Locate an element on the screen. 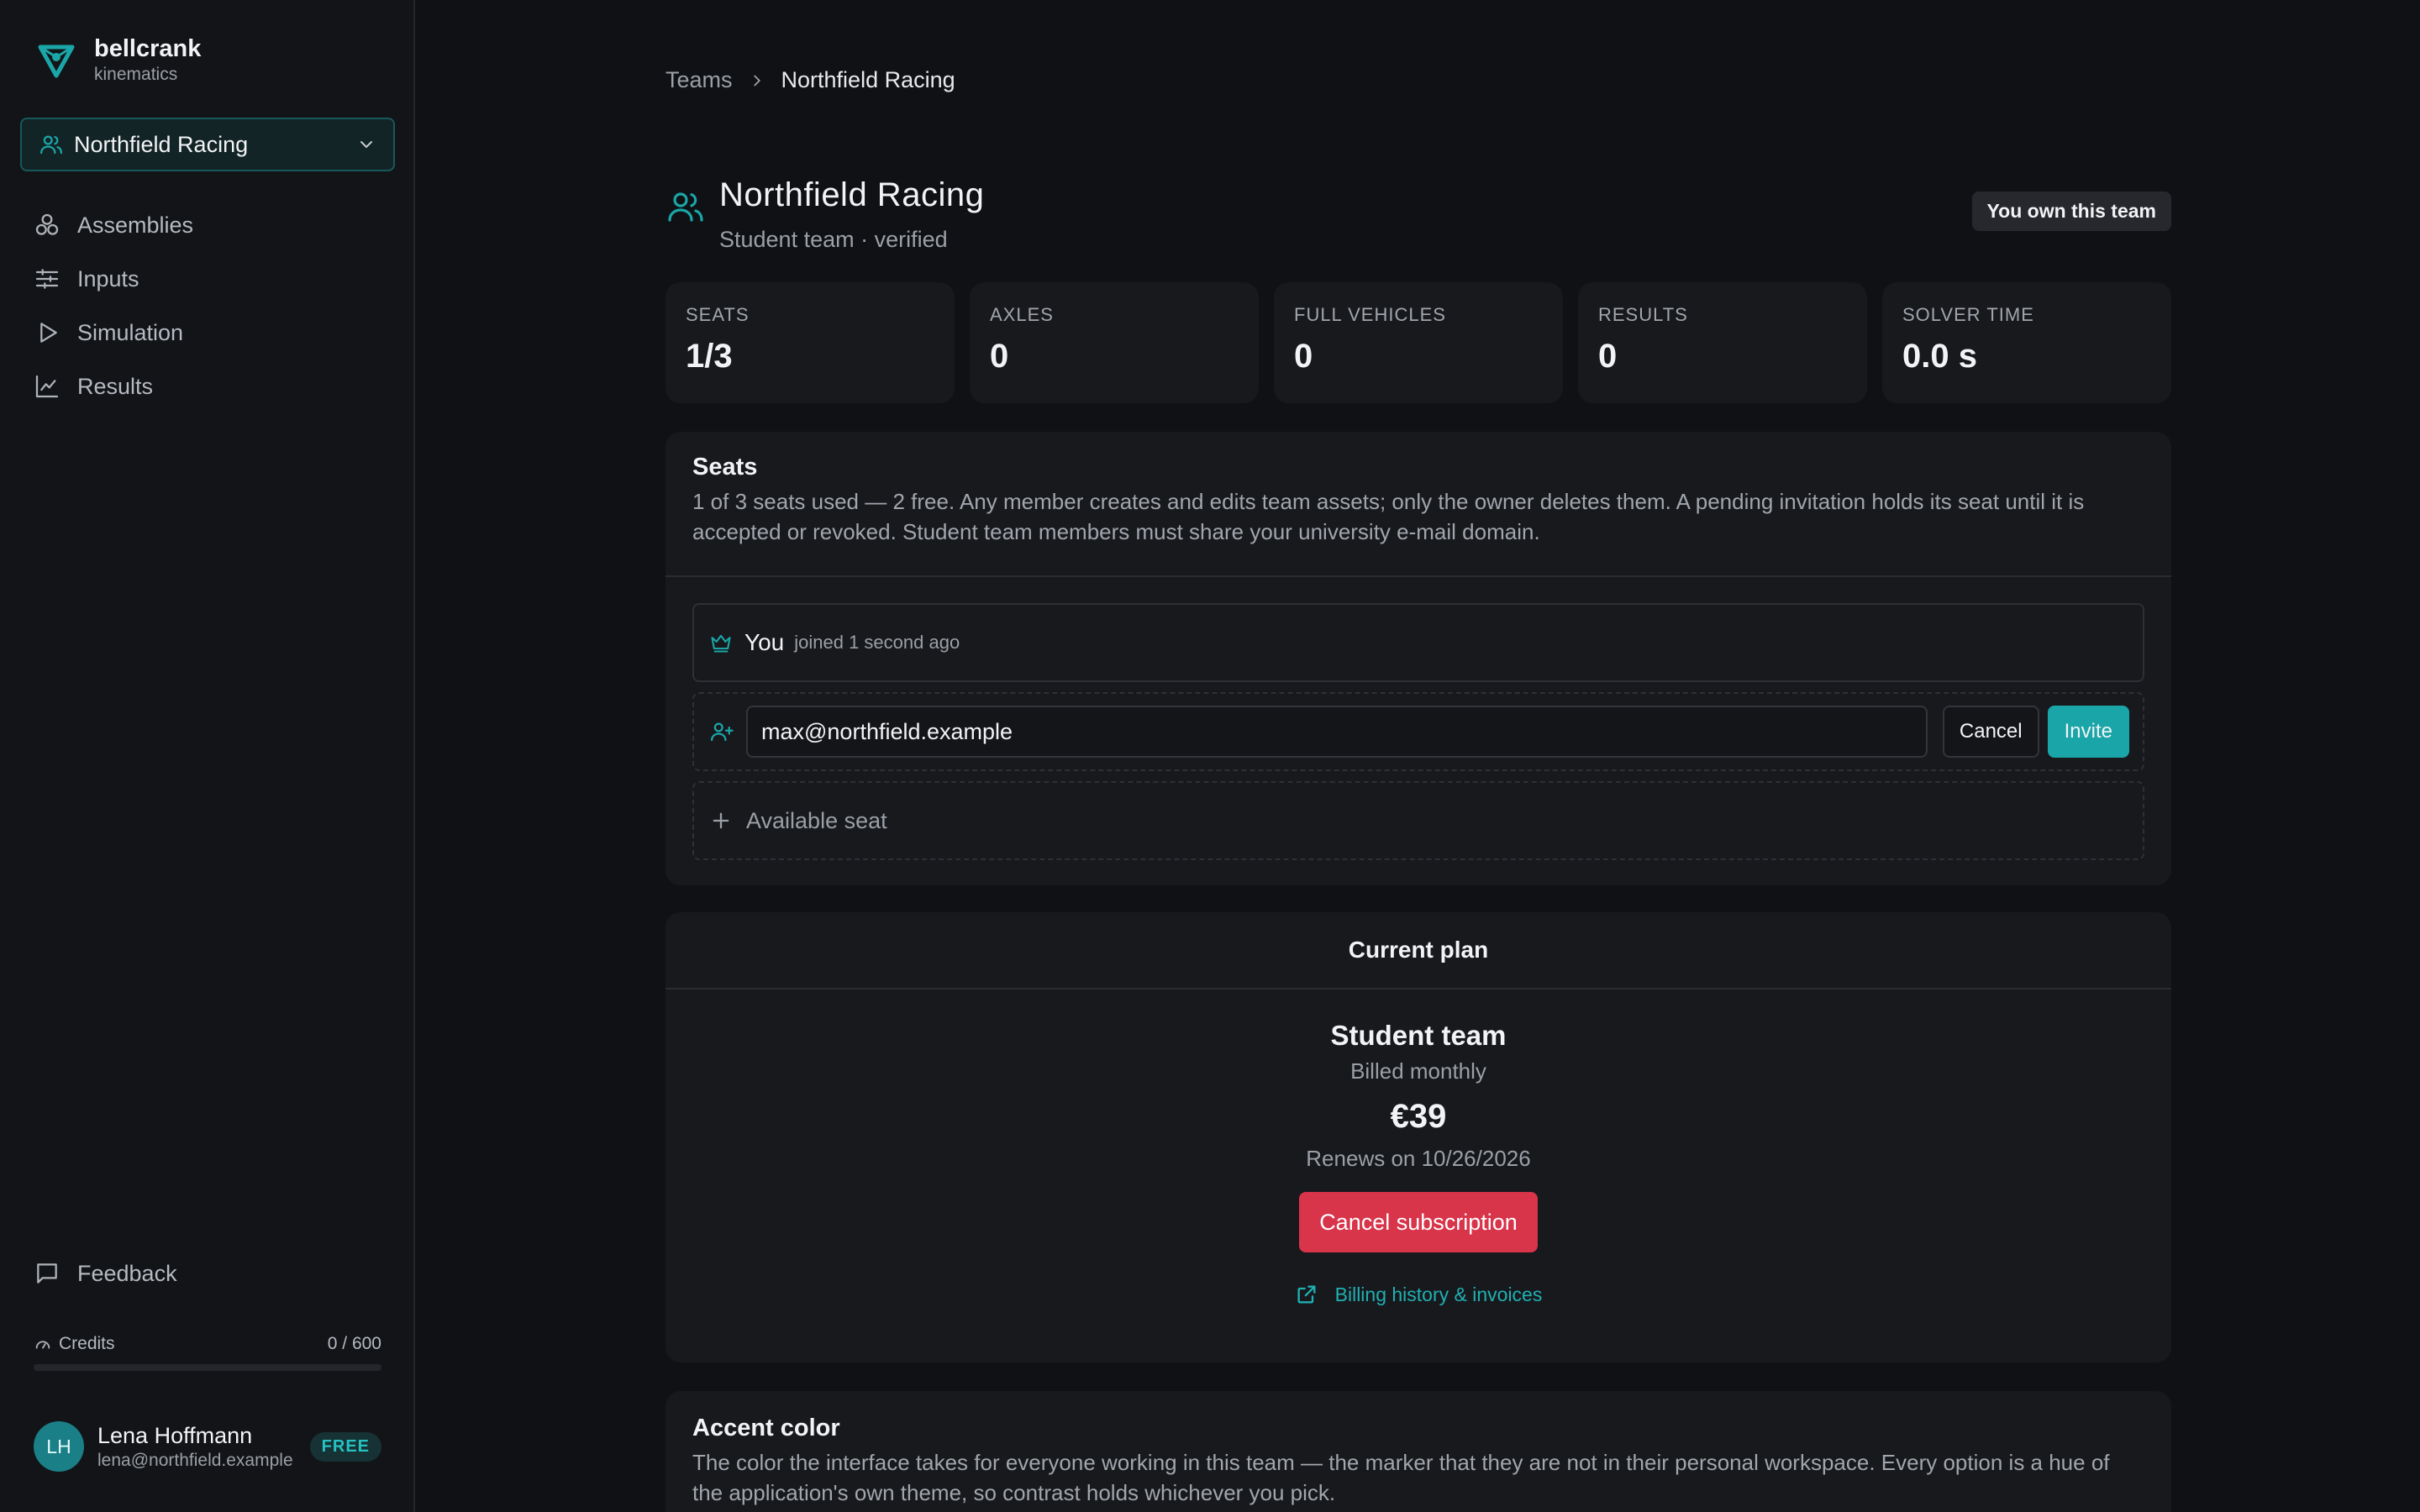 This screenshot has width=2420, height=1512. sidebar-item-inputs: Inputs is located at coordinates (207, 279).